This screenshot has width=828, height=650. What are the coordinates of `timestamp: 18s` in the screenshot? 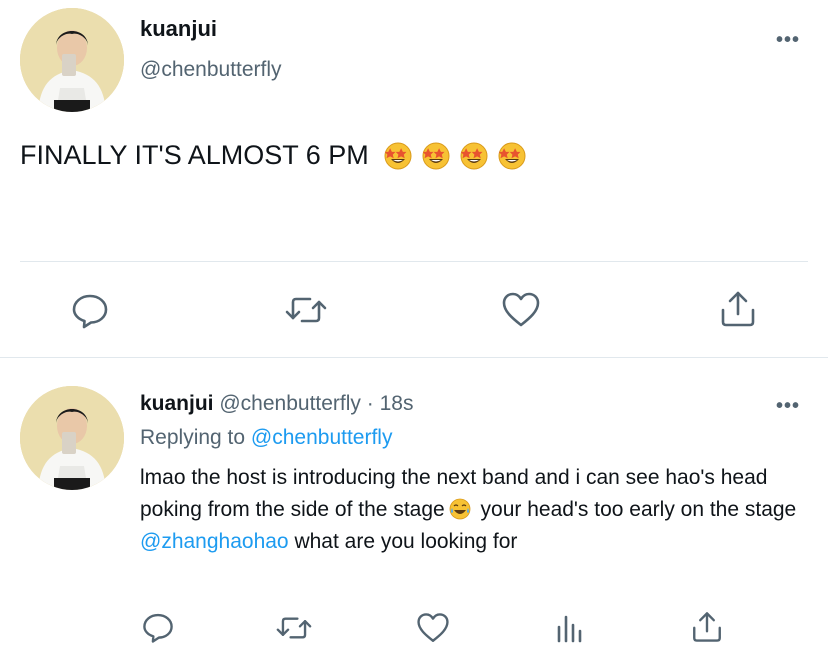 It's located at (397, 403).